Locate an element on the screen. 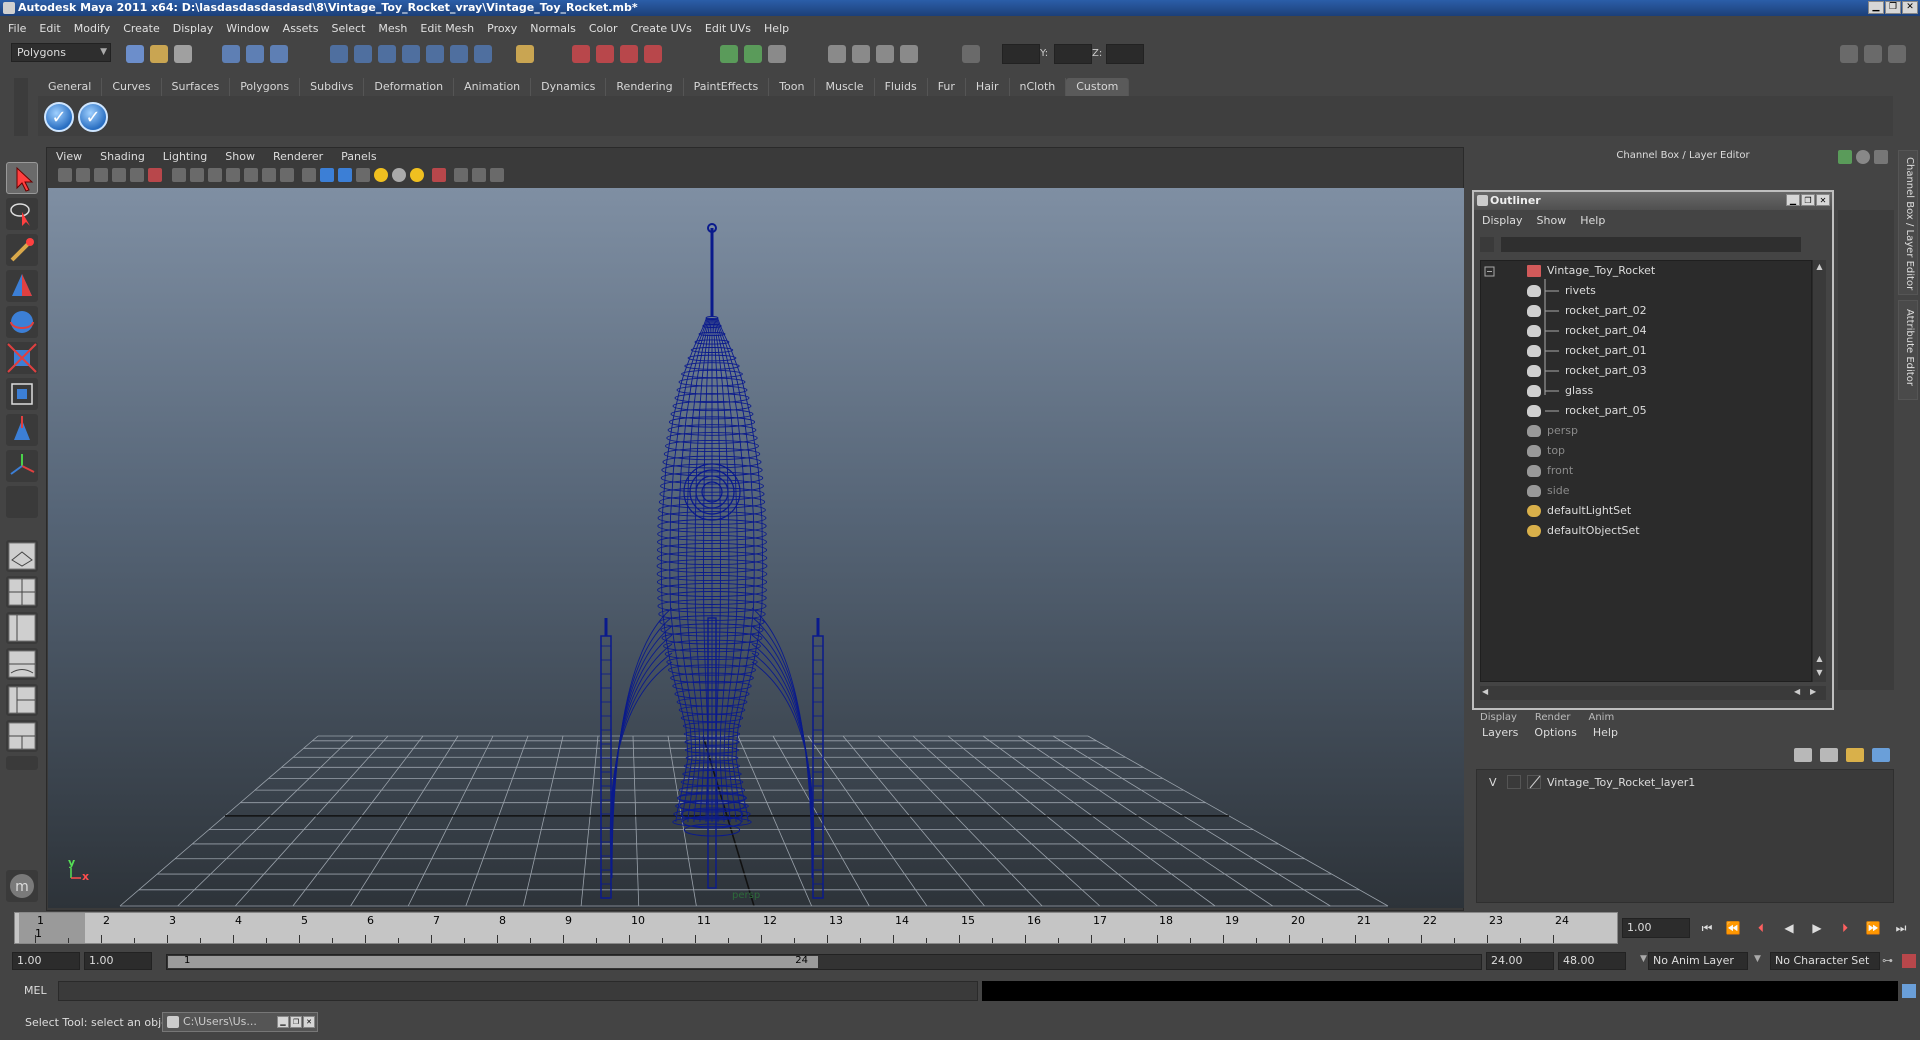  move-layer-down-icon is located at coordinates (1829, 755).